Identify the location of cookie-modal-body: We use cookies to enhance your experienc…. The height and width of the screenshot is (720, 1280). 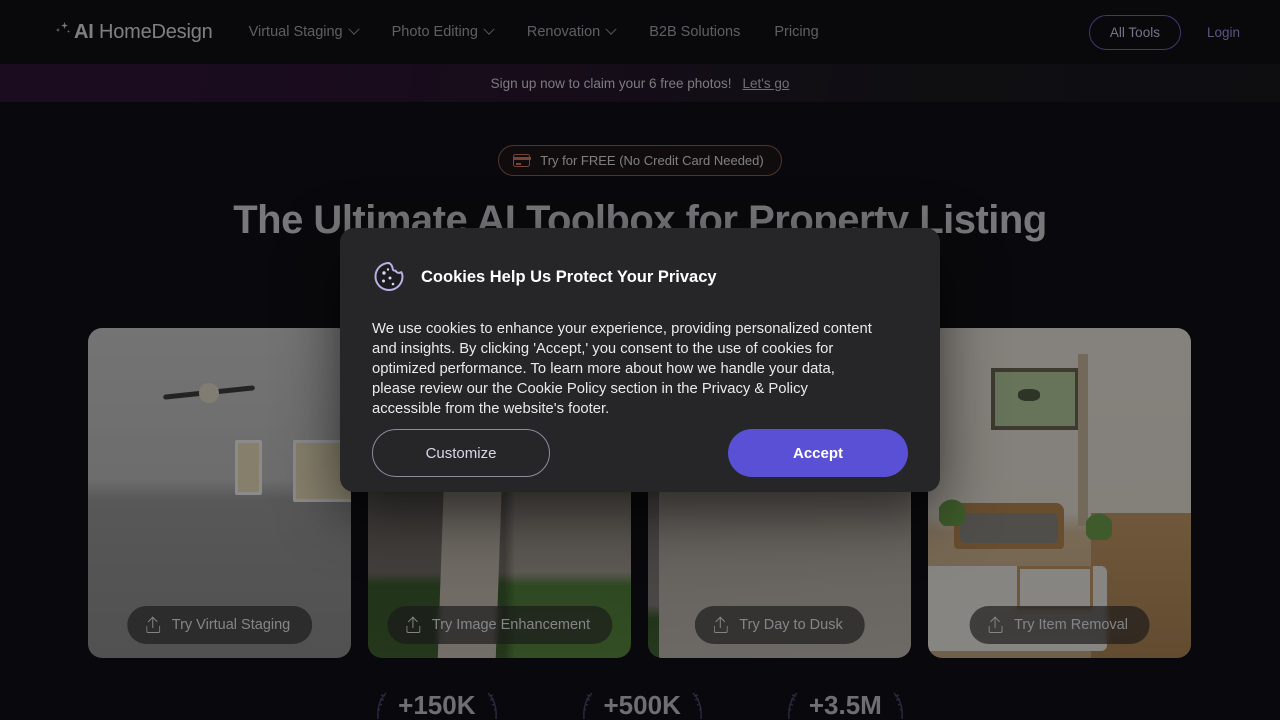
(622, 369).